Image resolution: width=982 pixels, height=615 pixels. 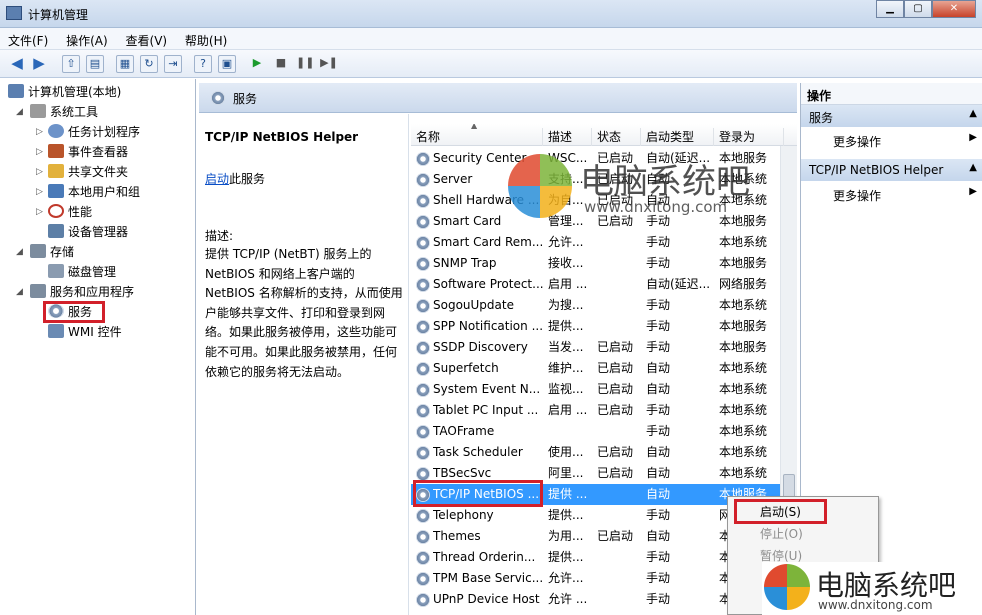 I want to click on cell-name: SNMP Trap, so click(x=465, y=263).